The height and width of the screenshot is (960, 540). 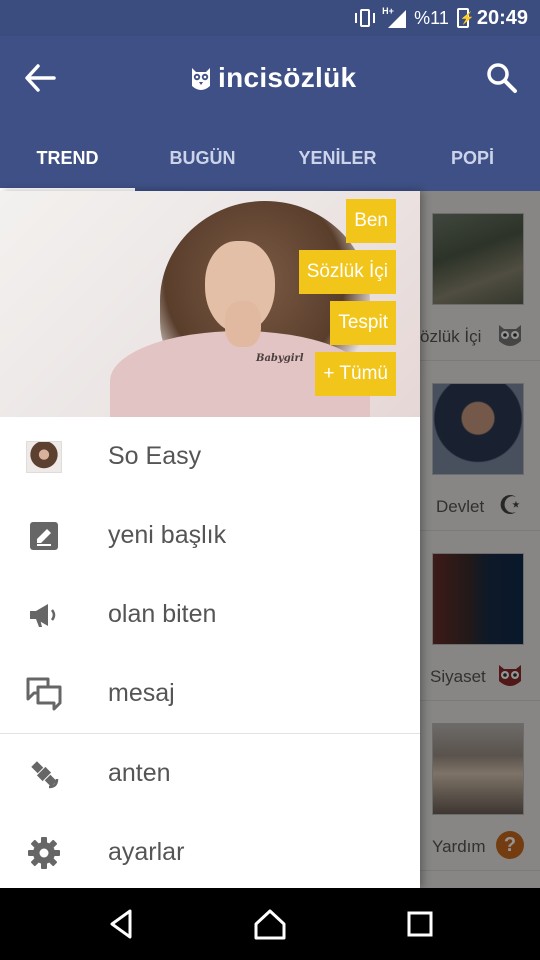 What do you see at coordinates (371, 221) in the screenshot?
I see `ben-button: Ben` at bounding box center [371, 221].